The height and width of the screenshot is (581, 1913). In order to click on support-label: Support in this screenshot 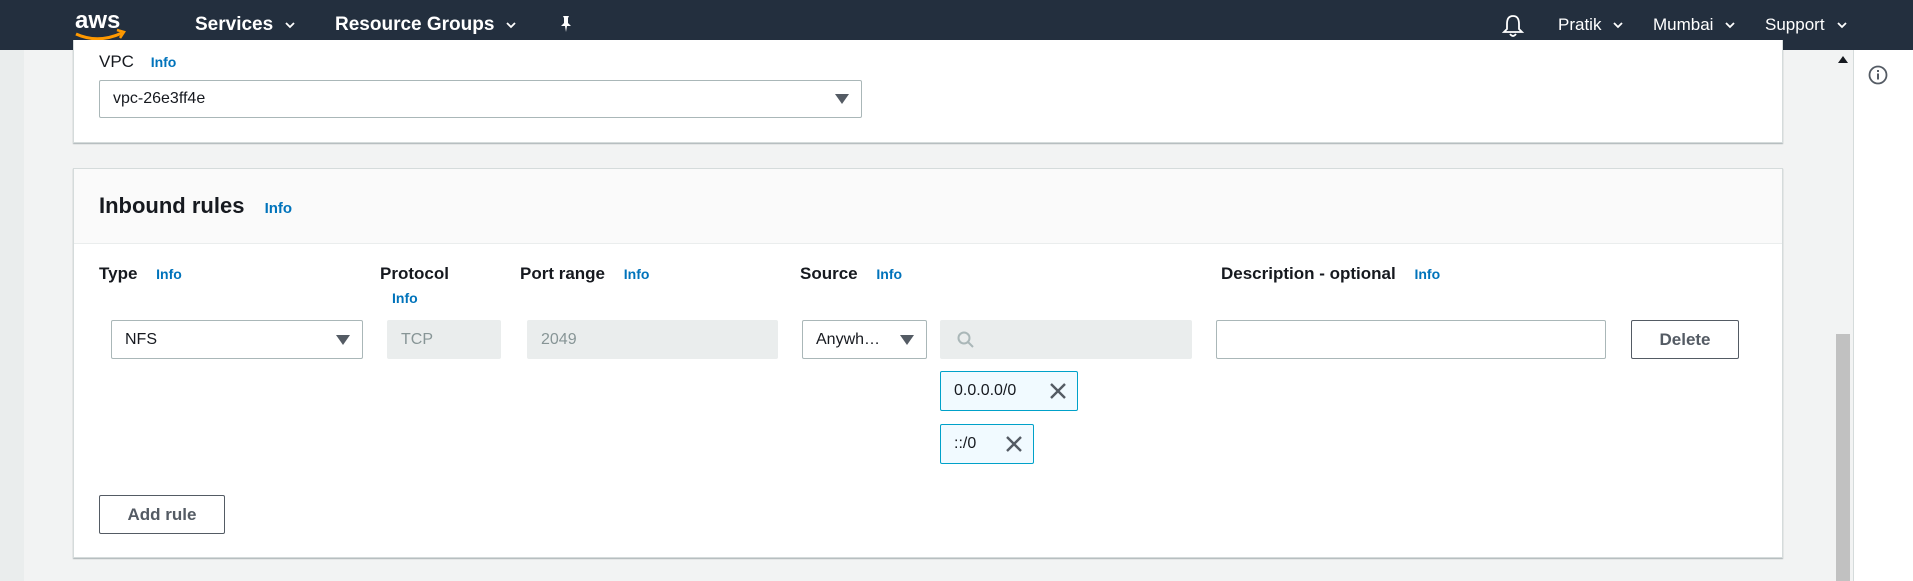, I will do `click(1795, 24)`.